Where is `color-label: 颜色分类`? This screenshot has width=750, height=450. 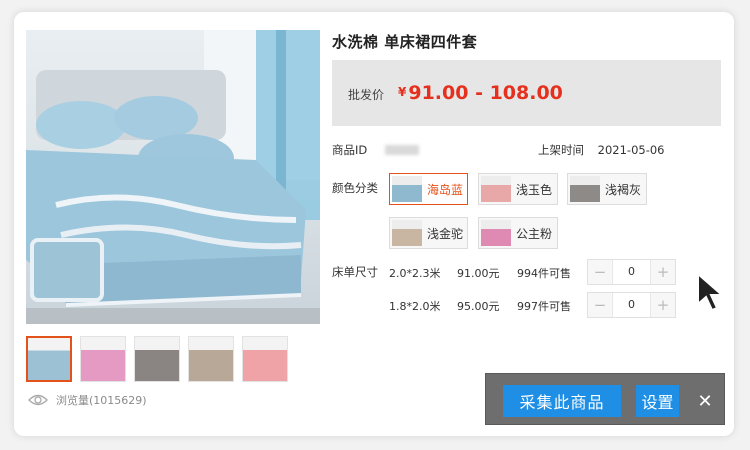
color-label: 颜色分类 is located at coordinates (355, 188).